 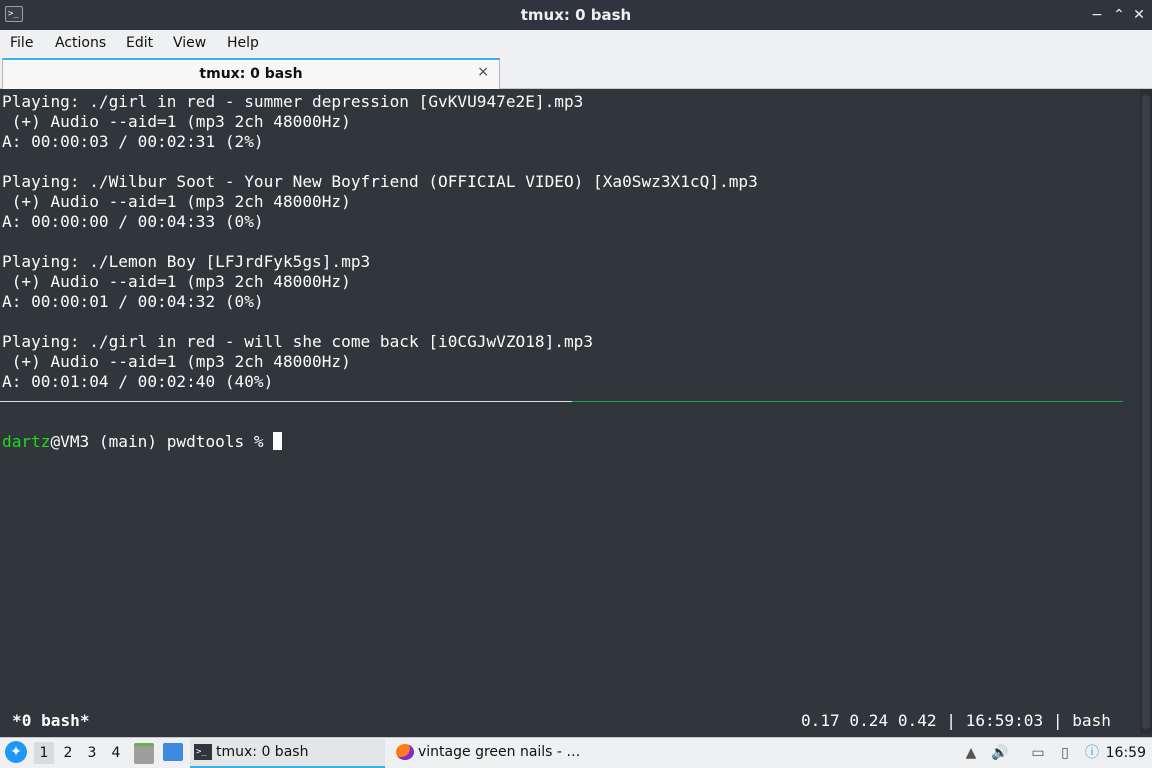 What do you see at coordinates (847, 401) in the screenshot?
I see `active-pane-border` at bounding box center [847, 401].